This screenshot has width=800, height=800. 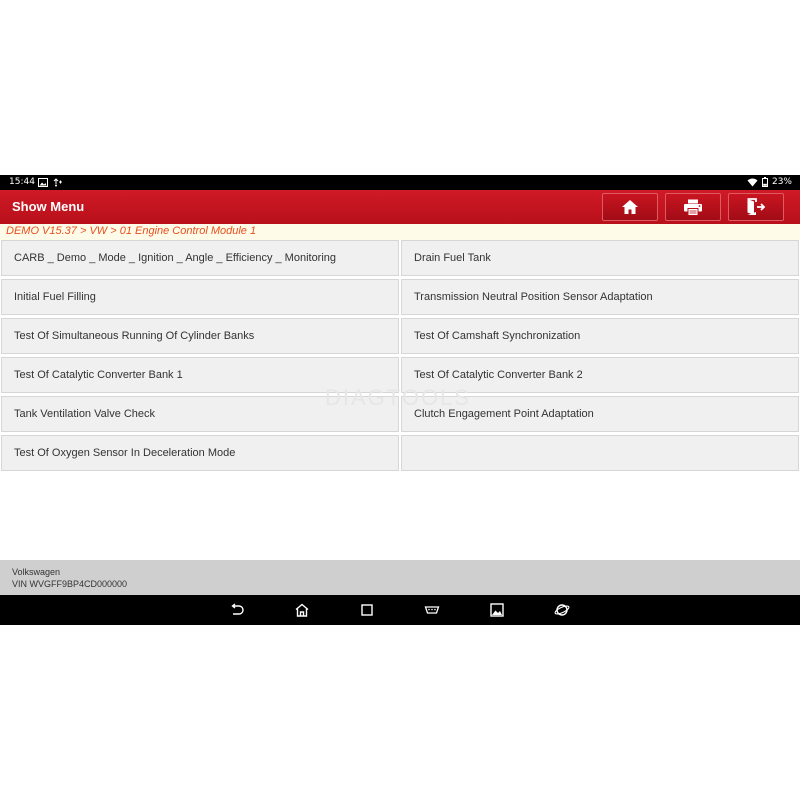 I want to click on home-icon, so click(x=630, y=207).